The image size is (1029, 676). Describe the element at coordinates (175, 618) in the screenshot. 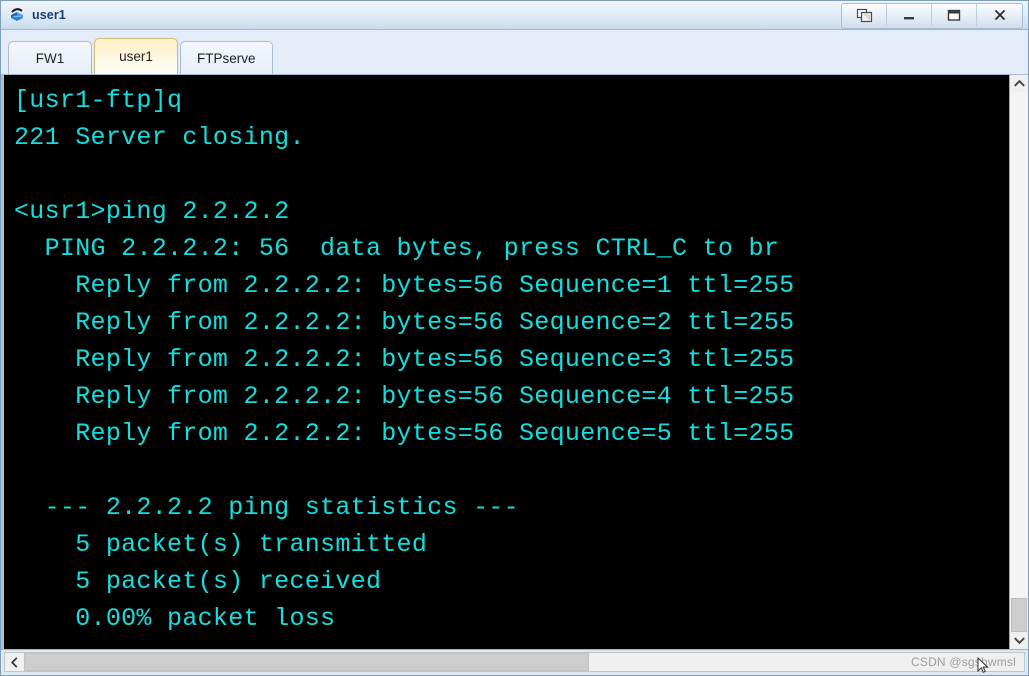

I see `terminal-line: 0.00% packet loss` at that location.